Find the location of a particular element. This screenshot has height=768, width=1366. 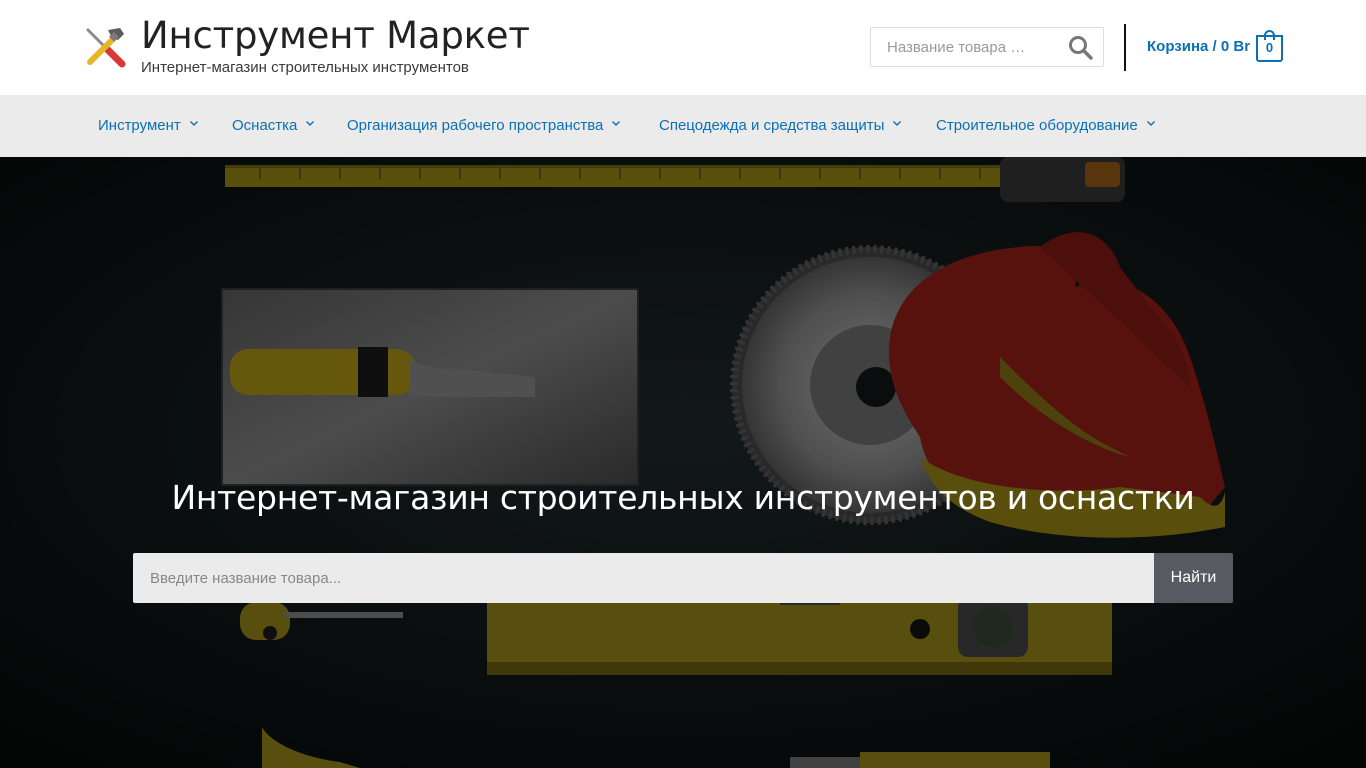

nav-item-label: Организация рабочего пространства is located at coordinates (475, 125).